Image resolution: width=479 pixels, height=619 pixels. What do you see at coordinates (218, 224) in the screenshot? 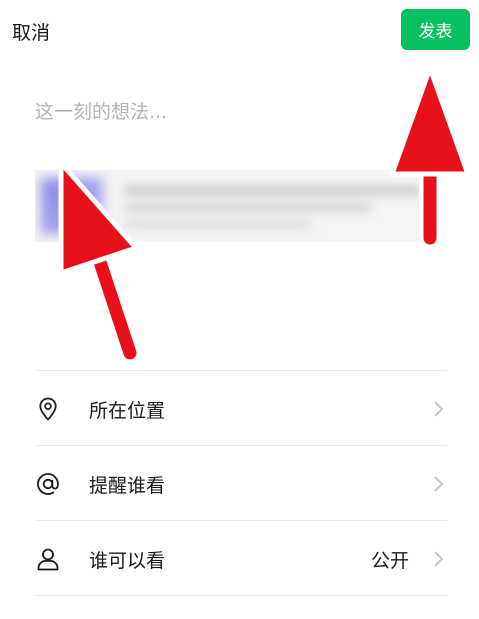
I see `link-source-blurred` at bounding box center [218, 224].